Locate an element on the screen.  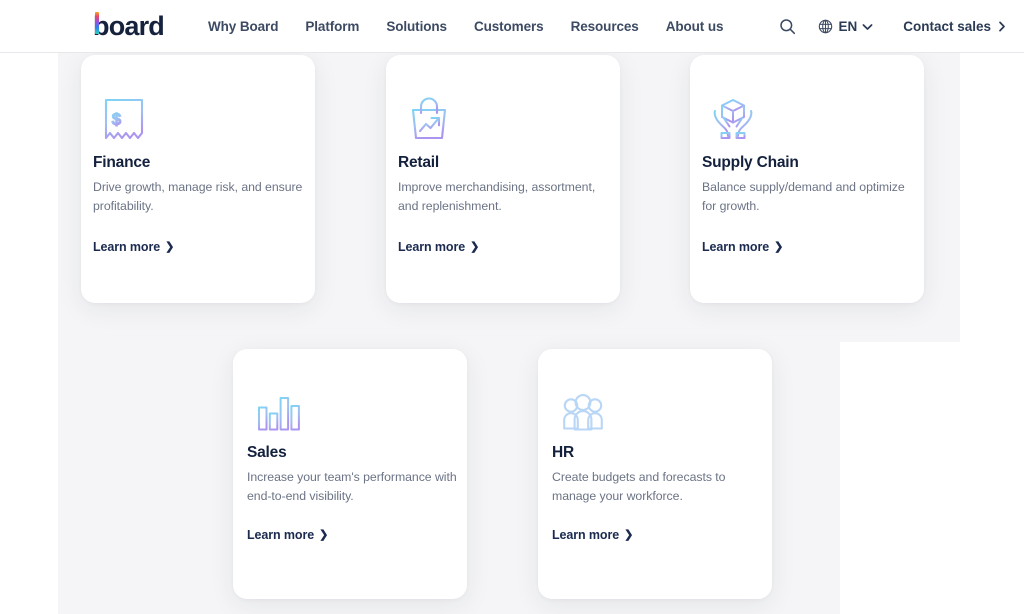
language-code: EN is located at coordinates (848, 26).